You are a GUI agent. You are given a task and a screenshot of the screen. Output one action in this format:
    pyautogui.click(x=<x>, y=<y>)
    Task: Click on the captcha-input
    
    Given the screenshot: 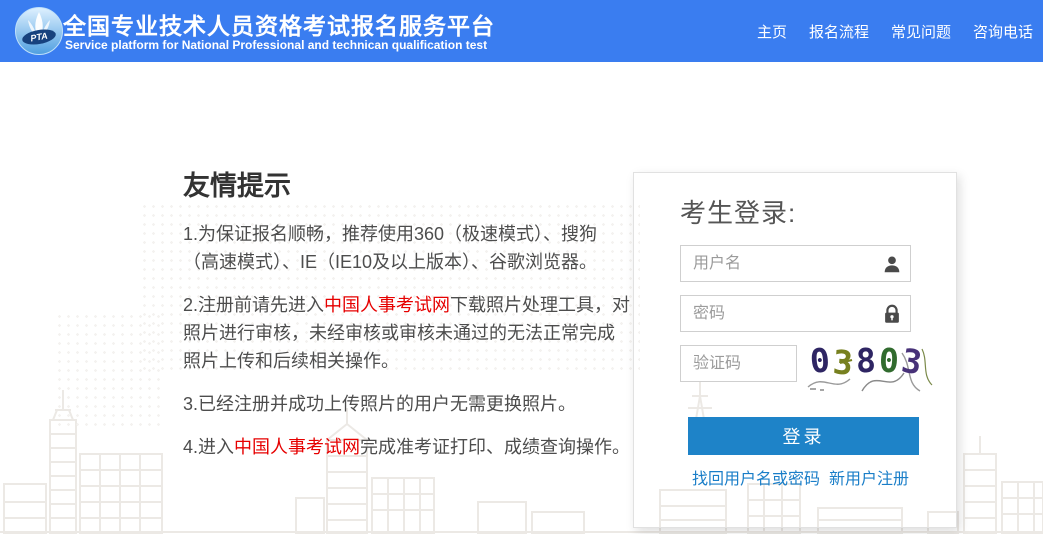 What is the action you would take?
    pyautogui.click(x=738, y=363)
    